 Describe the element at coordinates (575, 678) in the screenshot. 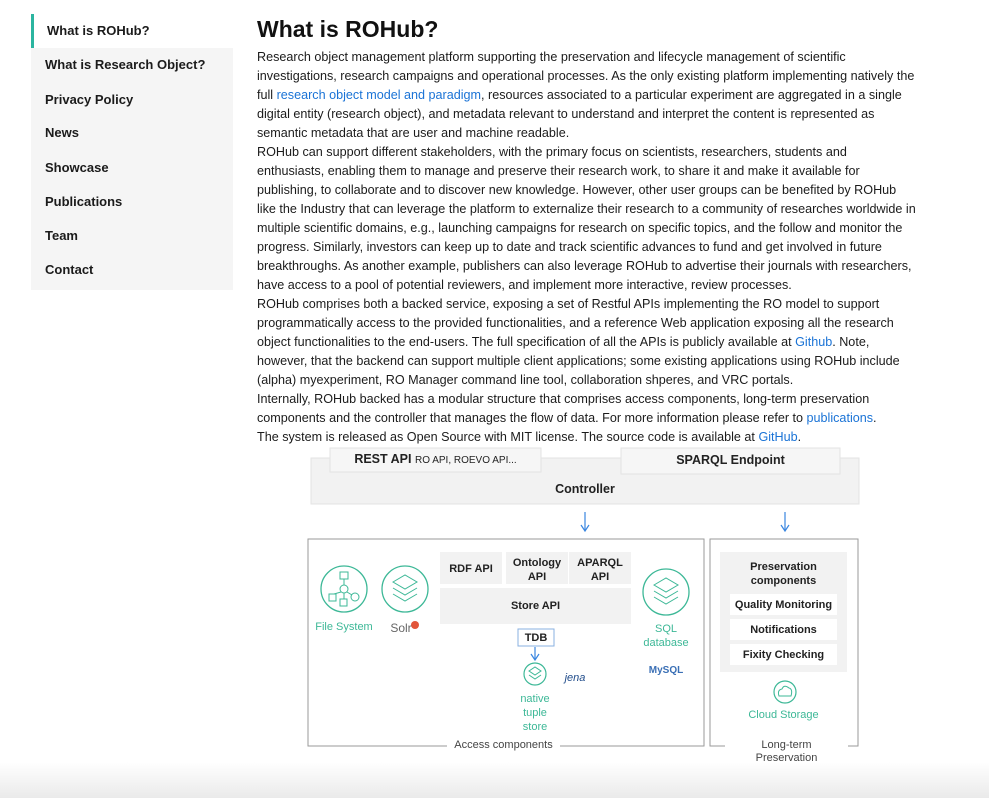

I see `jena-logo: jena` at that location.